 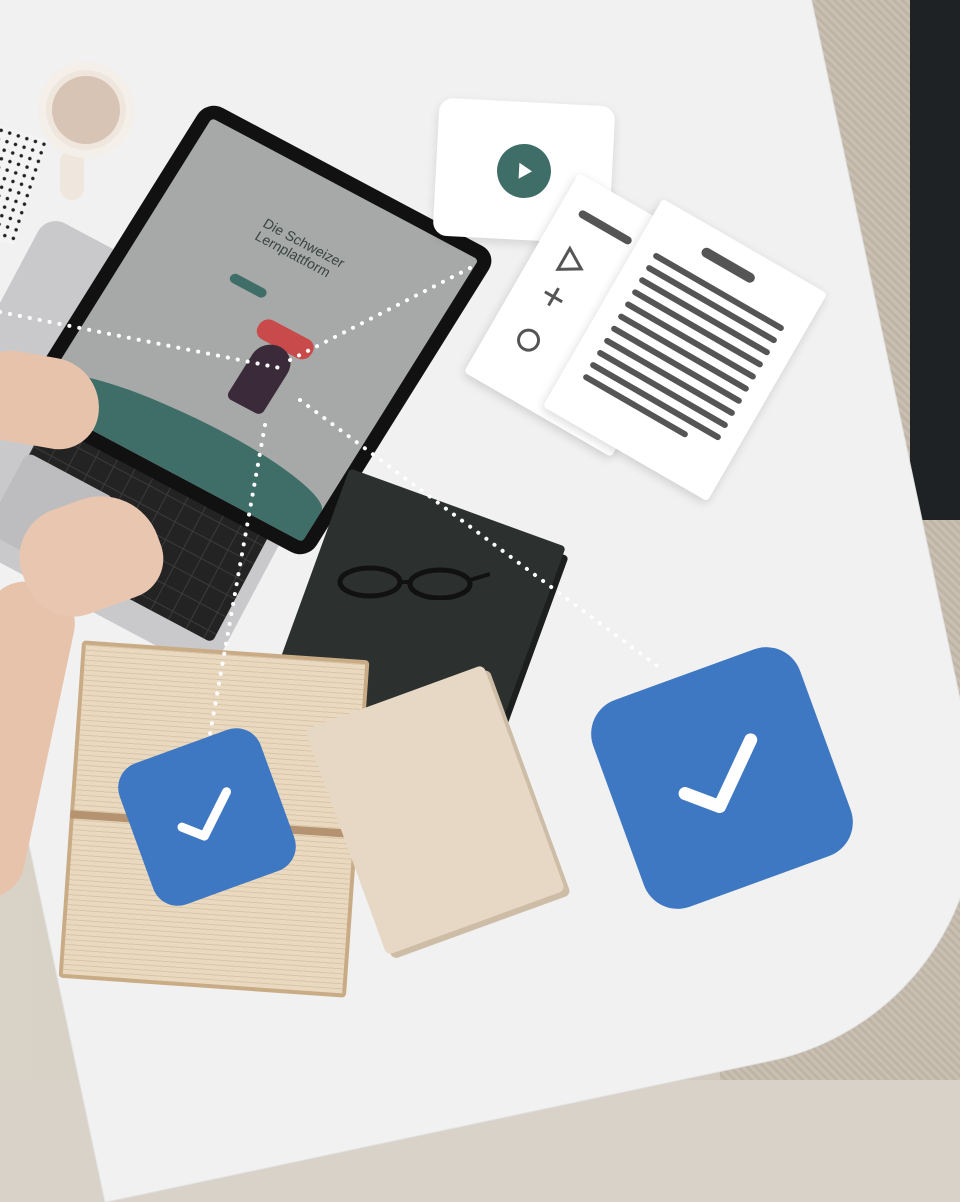 I want to click on play-triangle-icon, so click(x=525, y=170).